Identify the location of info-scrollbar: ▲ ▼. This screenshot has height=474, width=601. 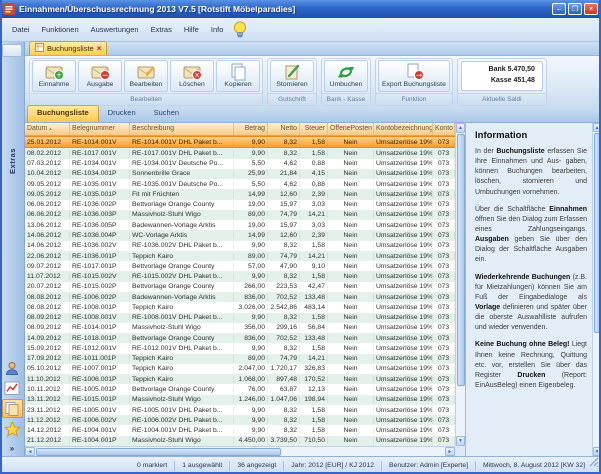
(596, 289).